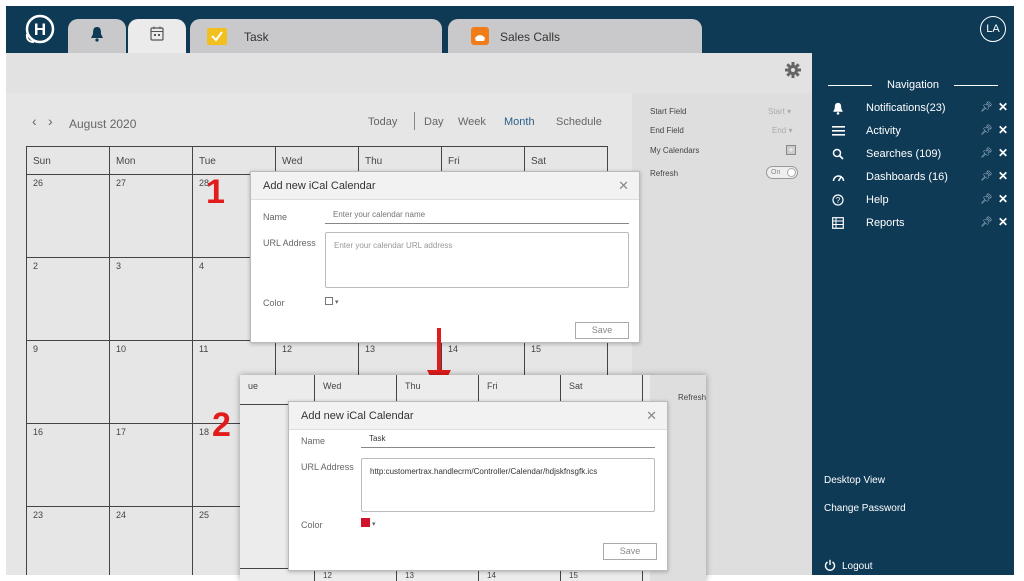  What do you see at coordinates (477, 215) in the screenshot?
I see `name-input` at bounding box center [477, 215].